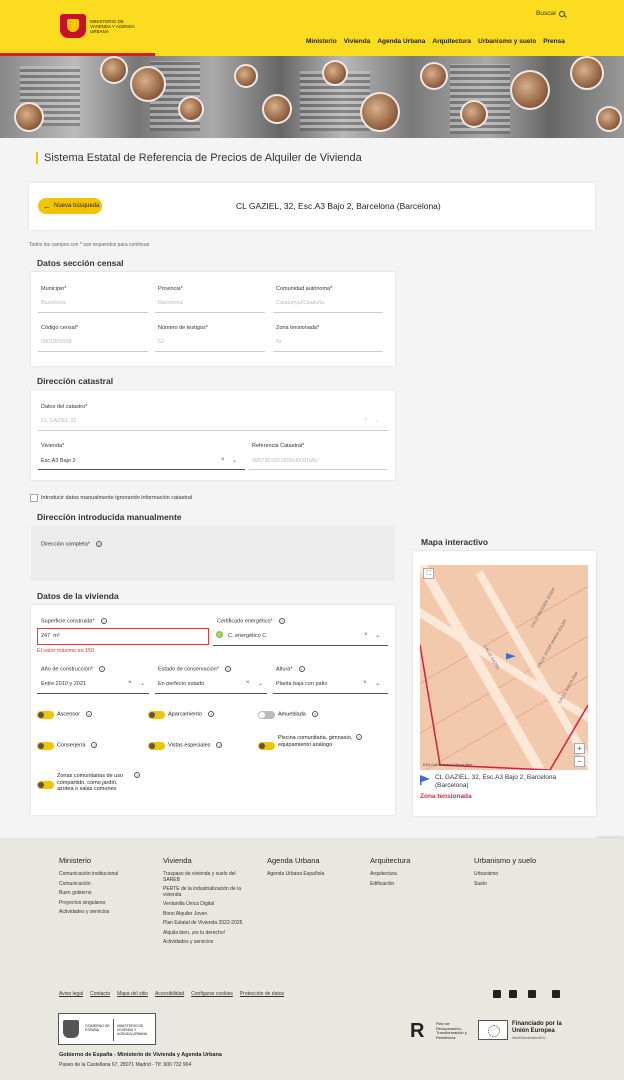  Describe the element at coordinates (106, 903) in the screenshot. I see `footer-link: Proyectos singulares` at that location.